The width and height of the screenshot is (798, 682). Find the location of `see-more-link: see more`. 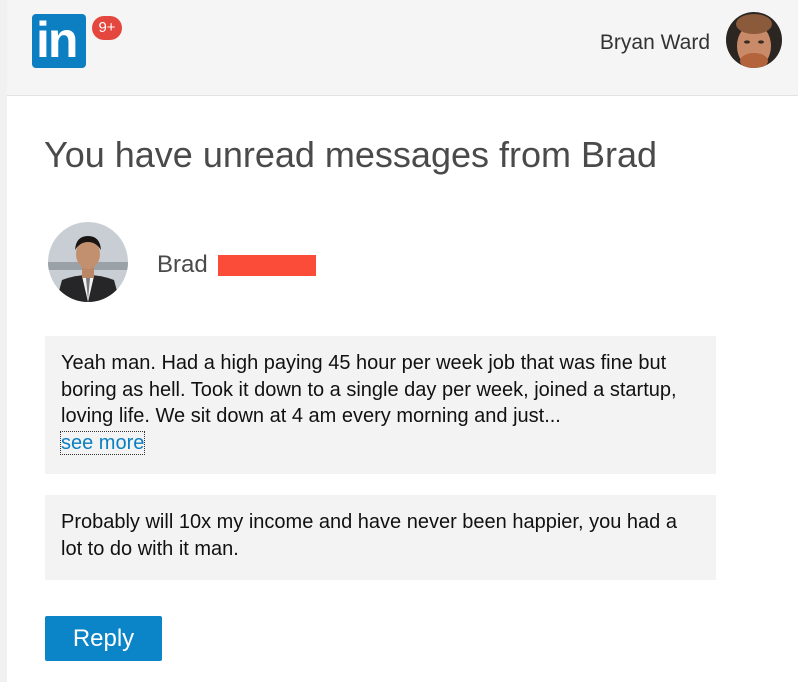

see-more-link: see more is located at coordinates (102, 442).